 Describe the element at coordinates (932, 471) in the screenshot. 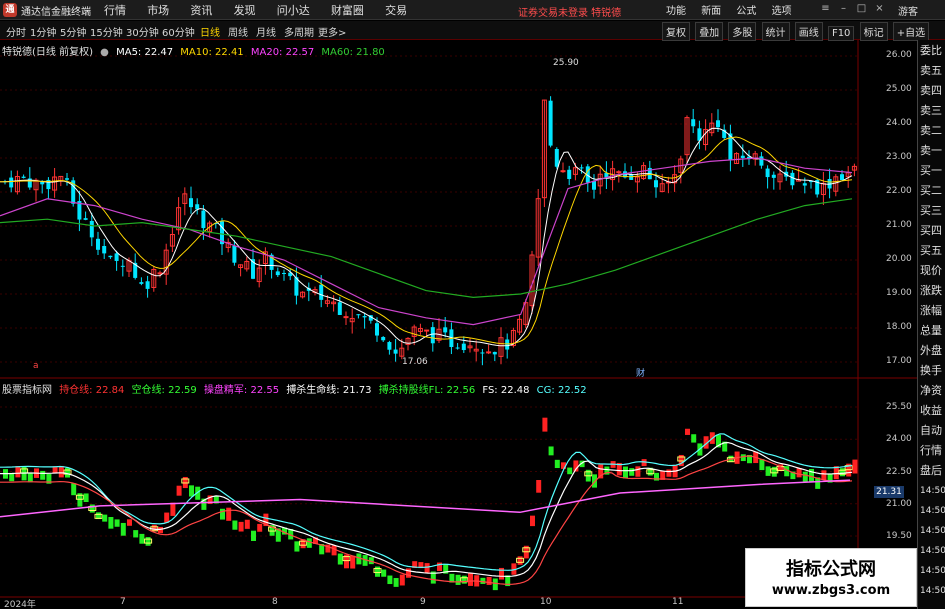

I see `side-tab: 盘后` at that location.